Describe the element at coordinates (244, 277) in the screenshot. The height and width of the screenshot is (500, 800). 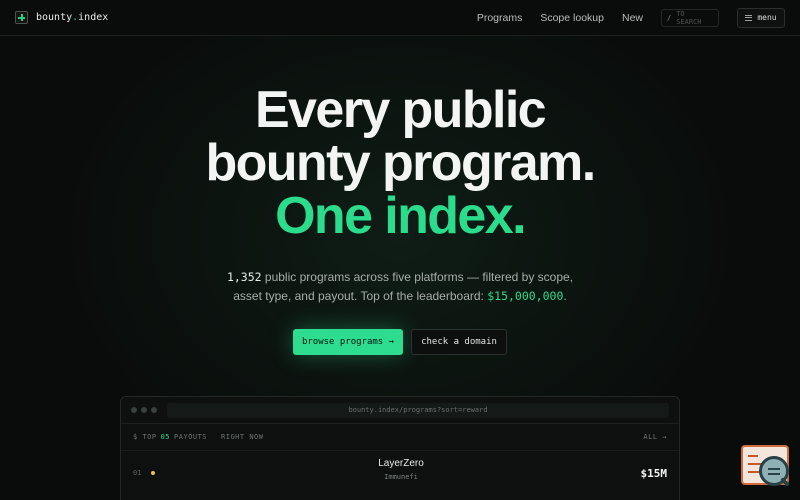
I see `program-count: 1,352` at that location.